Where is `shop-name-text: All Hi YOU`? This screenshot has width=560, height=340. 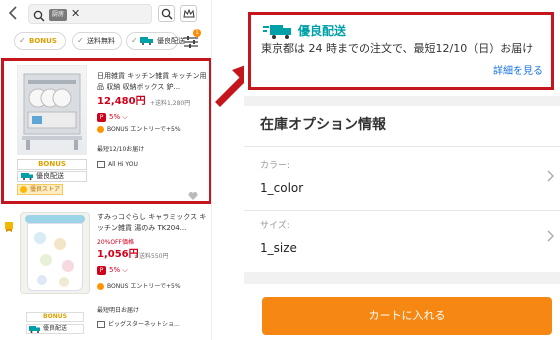 shop-name-text: All Hi YOU is located at coordinates (123, 164).